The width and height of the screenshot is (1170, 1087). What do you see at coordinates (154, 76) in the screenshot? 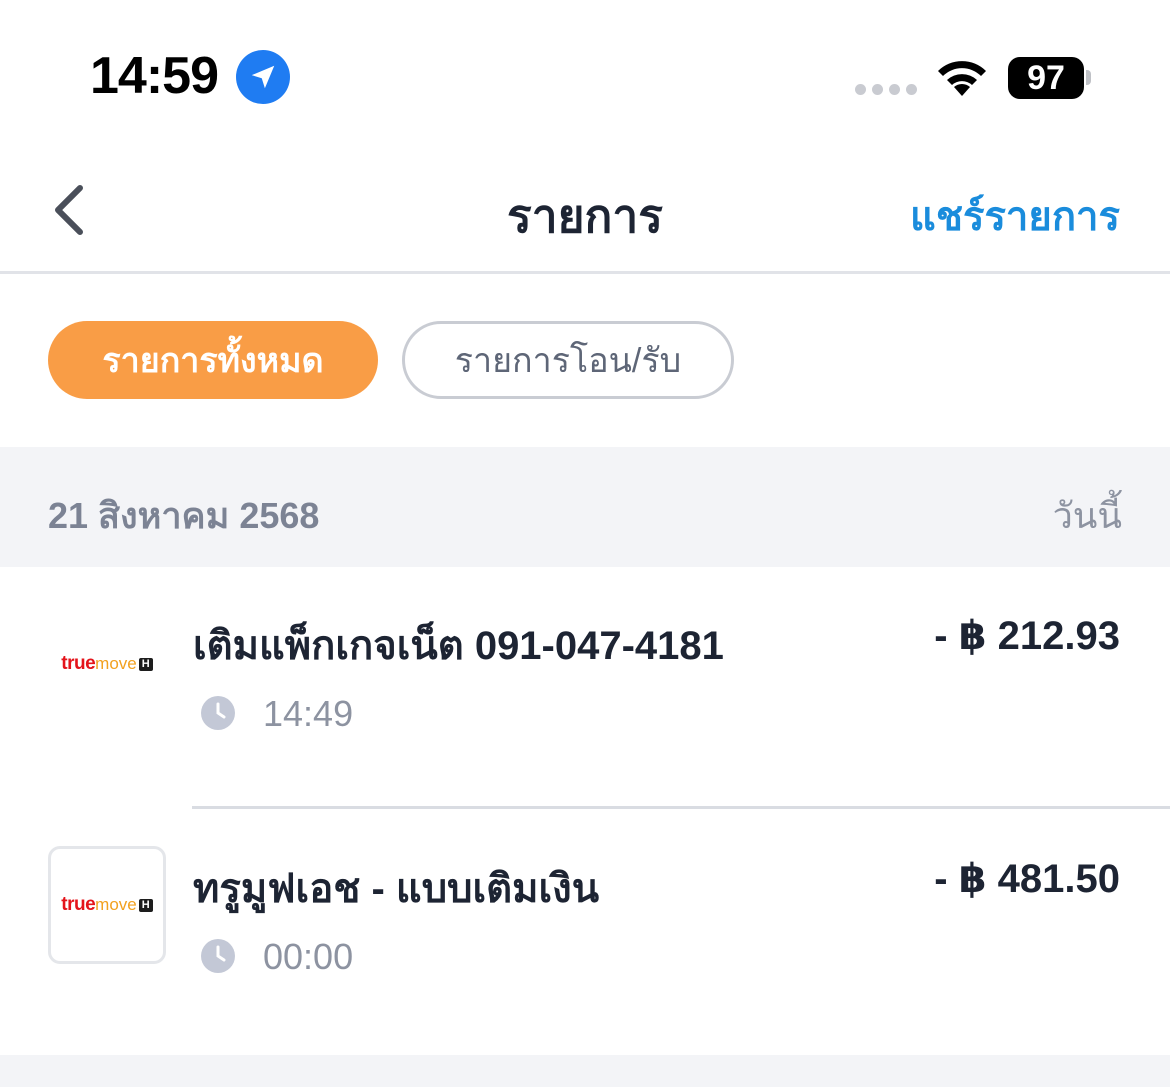
I see `status-time: 14:59` at bounding box center [154, 76].